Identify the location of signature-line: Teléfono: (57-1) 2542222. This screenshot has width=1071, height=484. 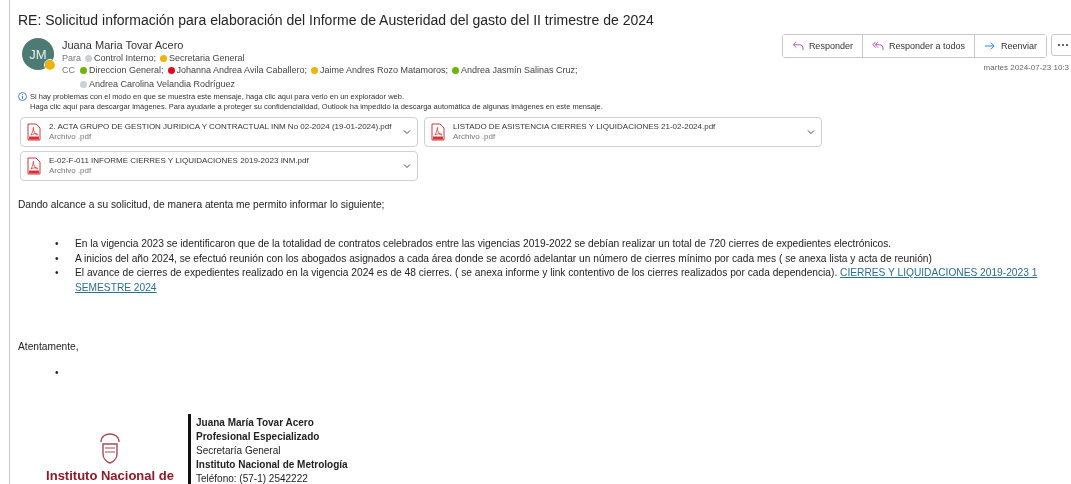
(252, 477).